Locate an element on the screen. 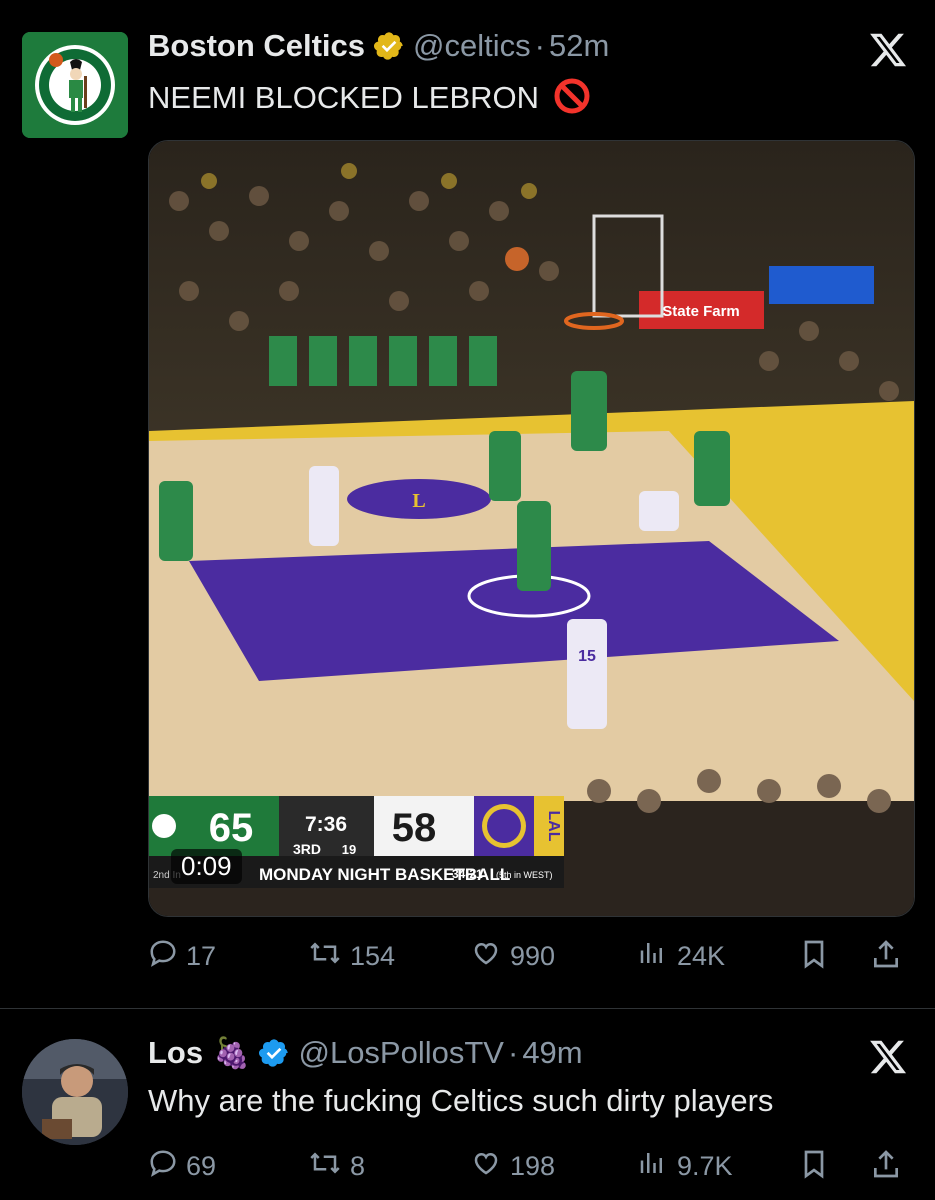 This screenshot has width=935, height=1200. reply-button: 17 is located at coordinates (182, 956).